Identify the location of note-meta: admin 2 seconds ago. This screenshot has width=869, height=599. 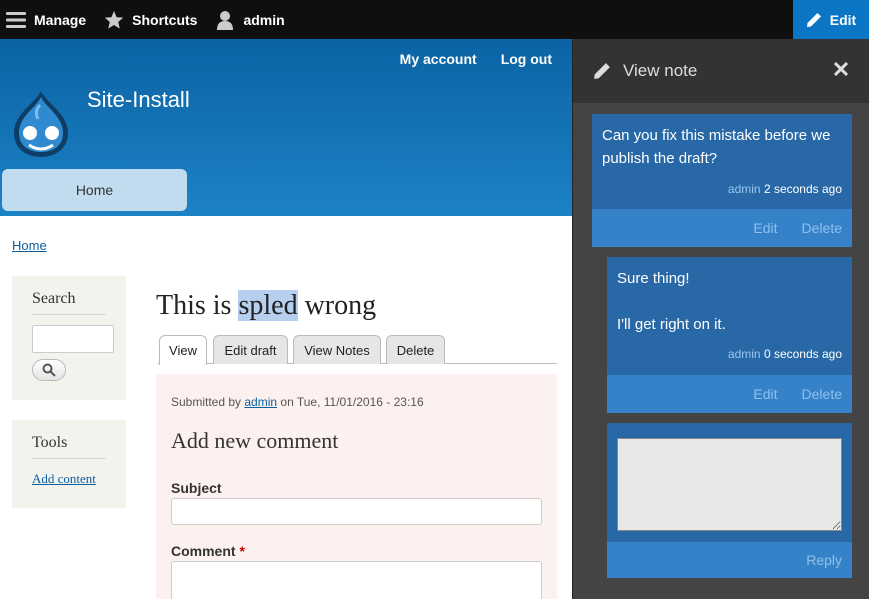
(785, 189).